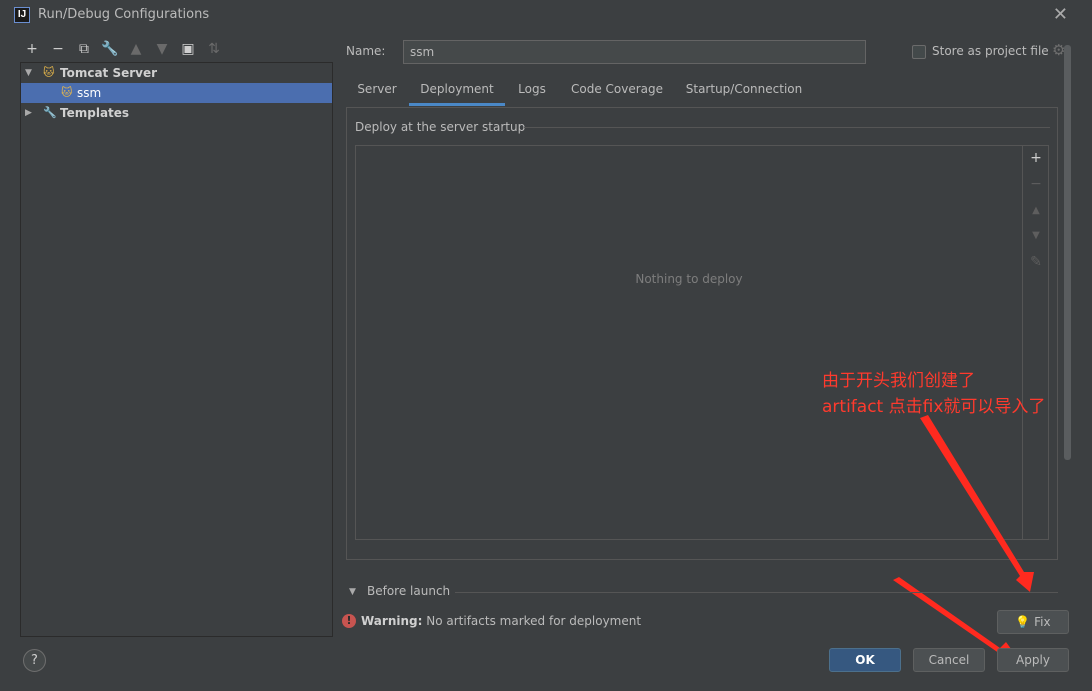 The width and height of the screenshot is (1092, 691). What do you see at coordinates (1023, 622) in the screenshot?
I see `bulb-icon: 💡` at bounding box center [1023, 622].